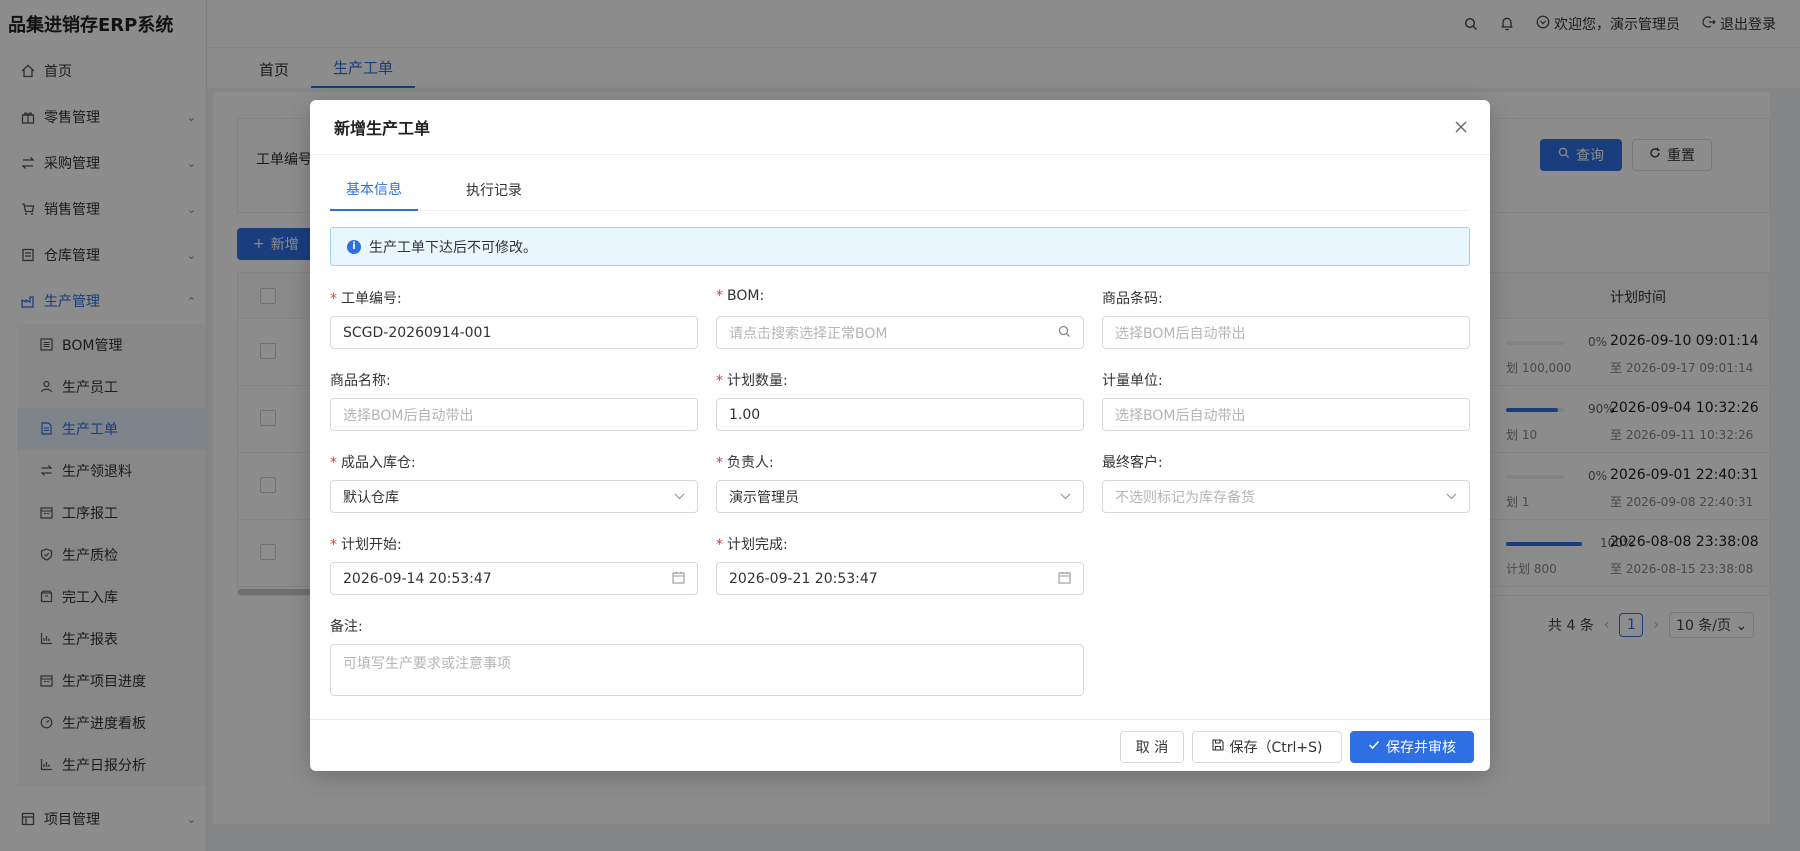  What do you see at coordinates (374, 189) in the screenshot?
I see `tab-basic-info: 基本信息` at bounding box center [374, 189].